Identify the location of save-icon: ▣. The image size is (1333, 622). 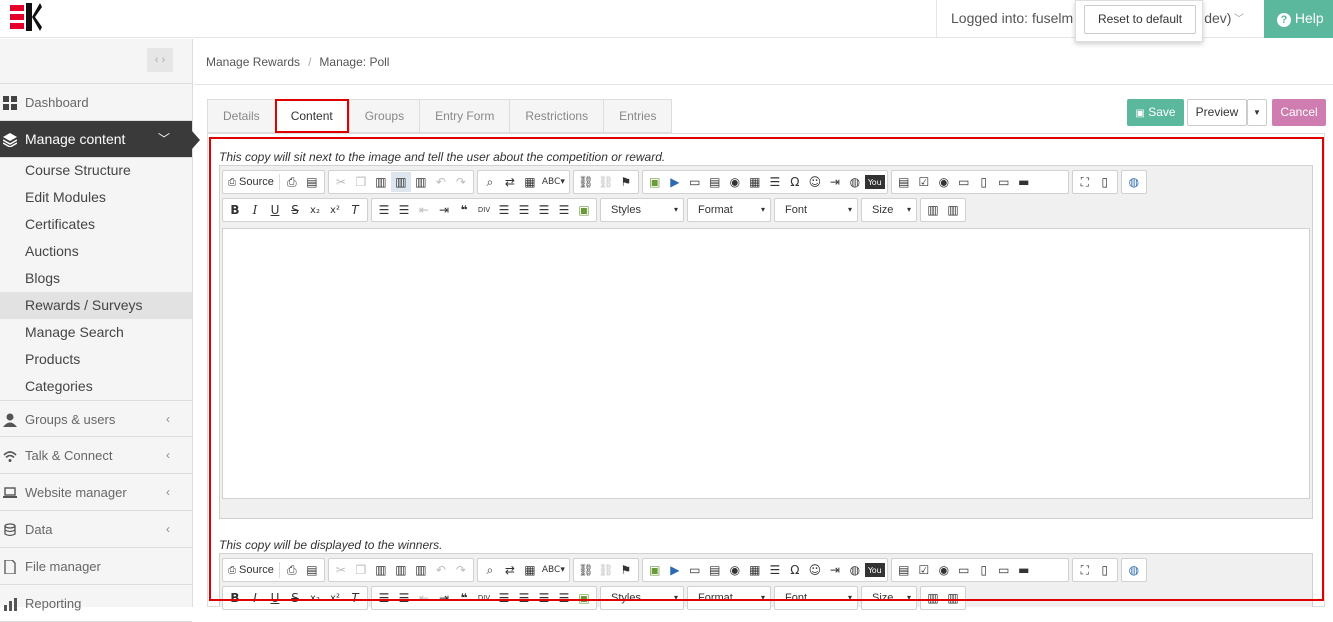
(1140, 113).